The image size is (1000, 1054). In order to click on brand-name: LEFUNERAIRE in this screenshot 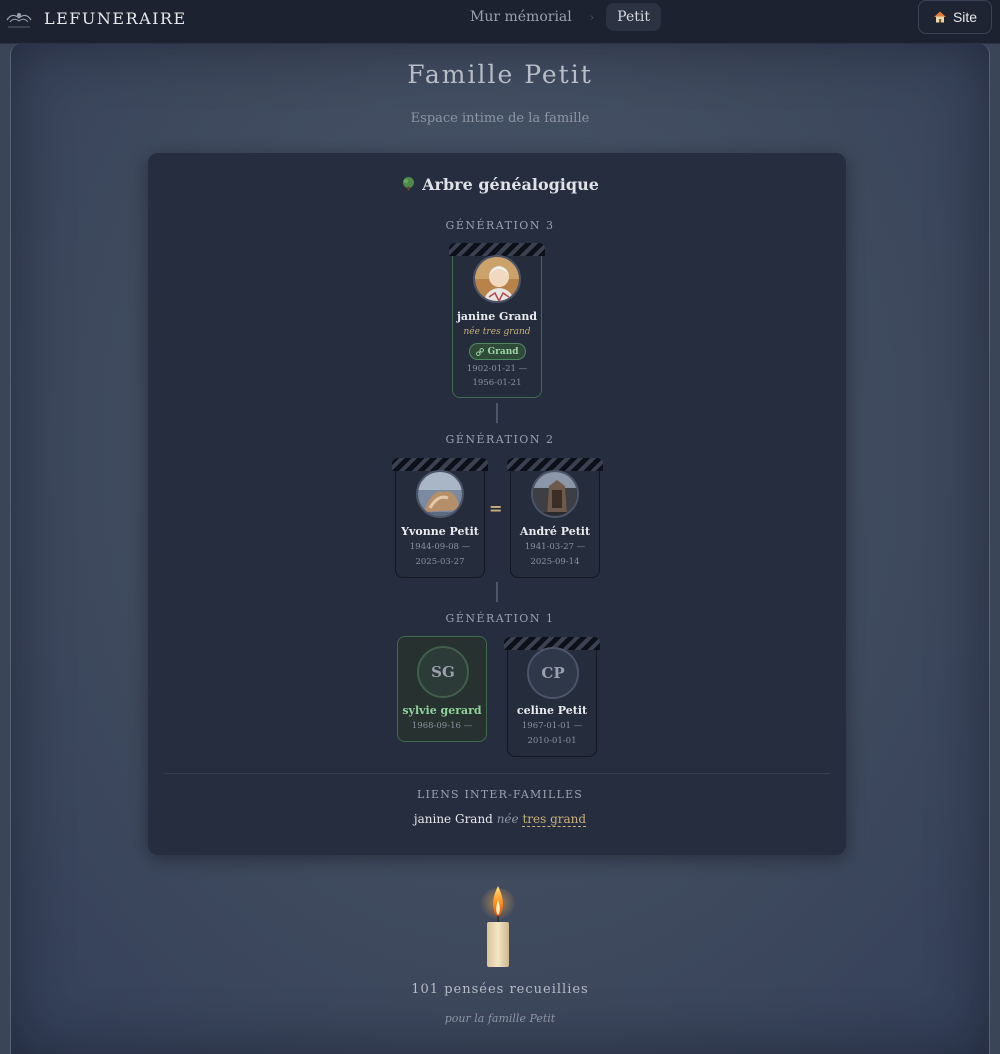, I will do `click(115, 18)`.